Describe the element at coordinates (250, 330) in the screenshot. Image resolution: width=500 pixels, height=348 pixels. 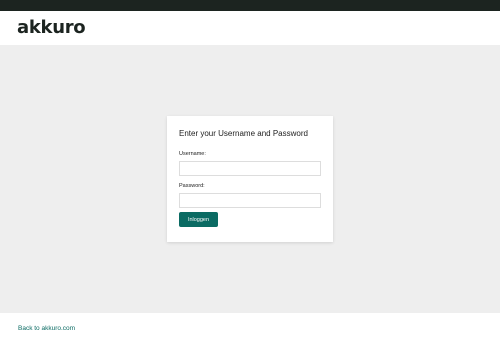
I see `footer: Back to akkuro.com` at that location.